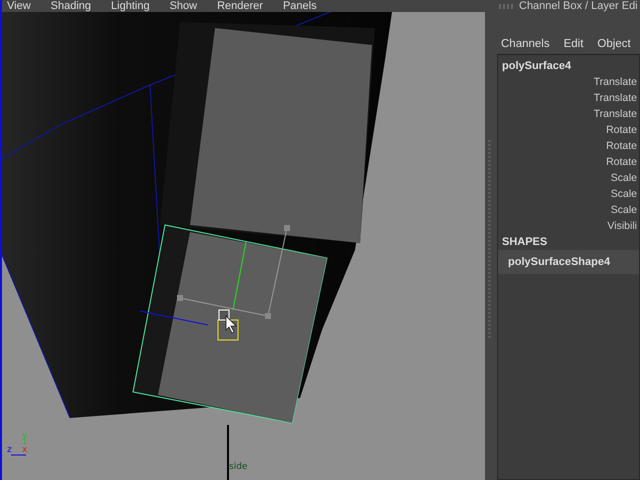 The height and width of the screenshot is (480, 640). Describe the element at coordinates (238, 467) in the screenshot. I see `camera-label: side` at that location.